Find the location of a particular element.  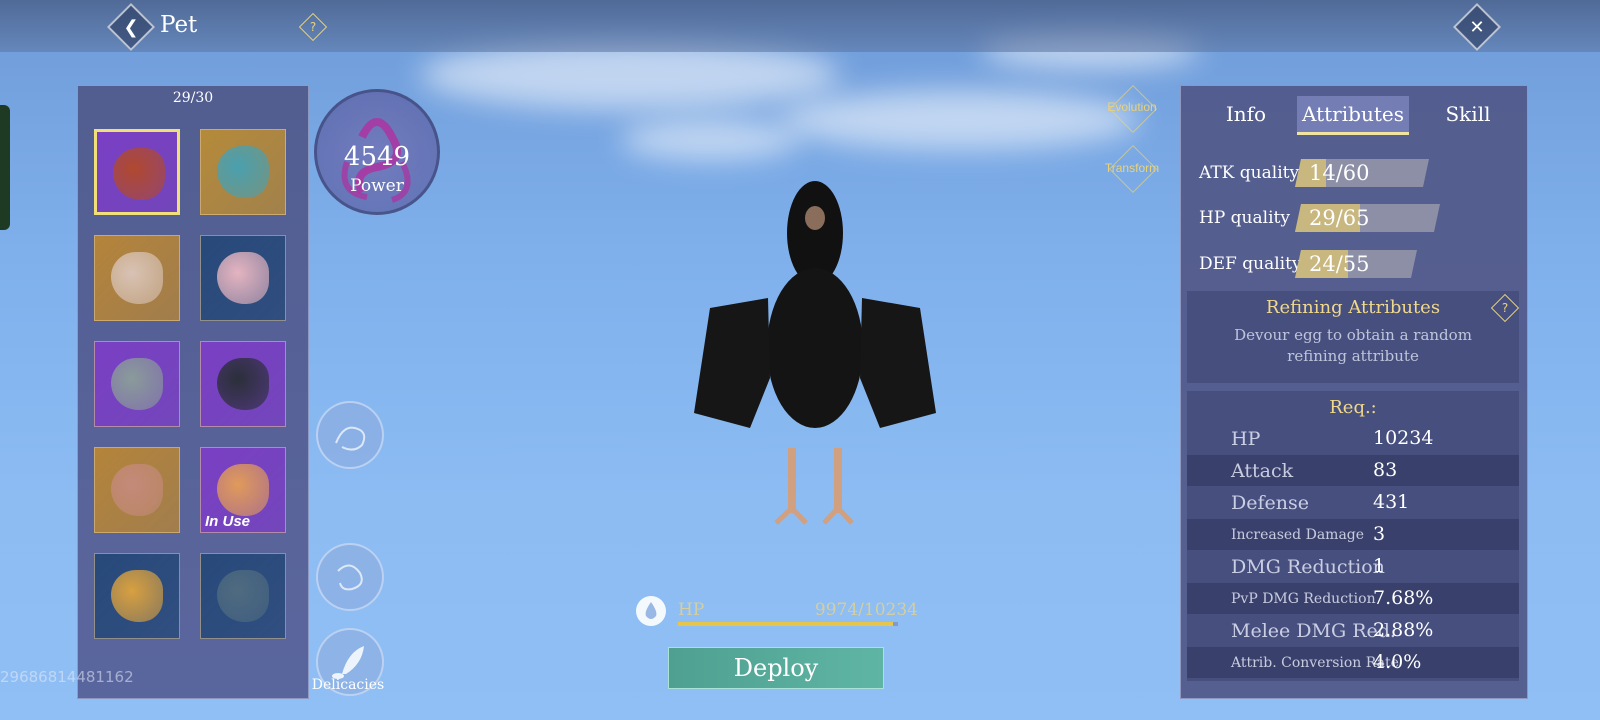

tab-info: Info is located at coordinates (1246, 114).